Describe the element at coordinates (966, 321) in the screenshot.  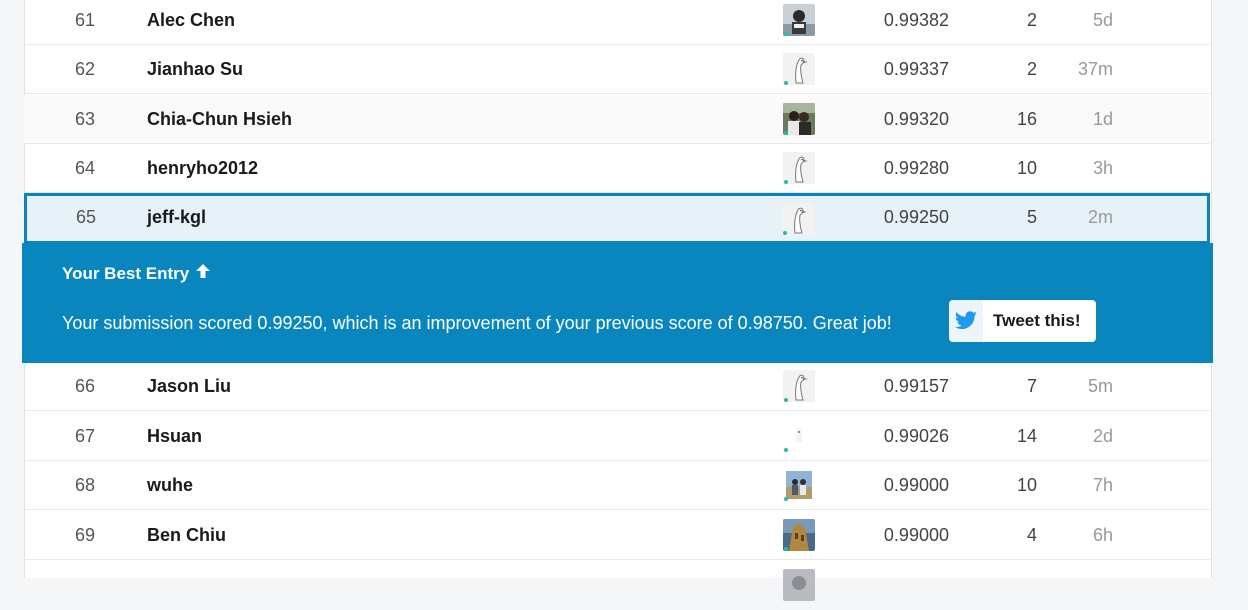
I see `twitter-icon` at that location.